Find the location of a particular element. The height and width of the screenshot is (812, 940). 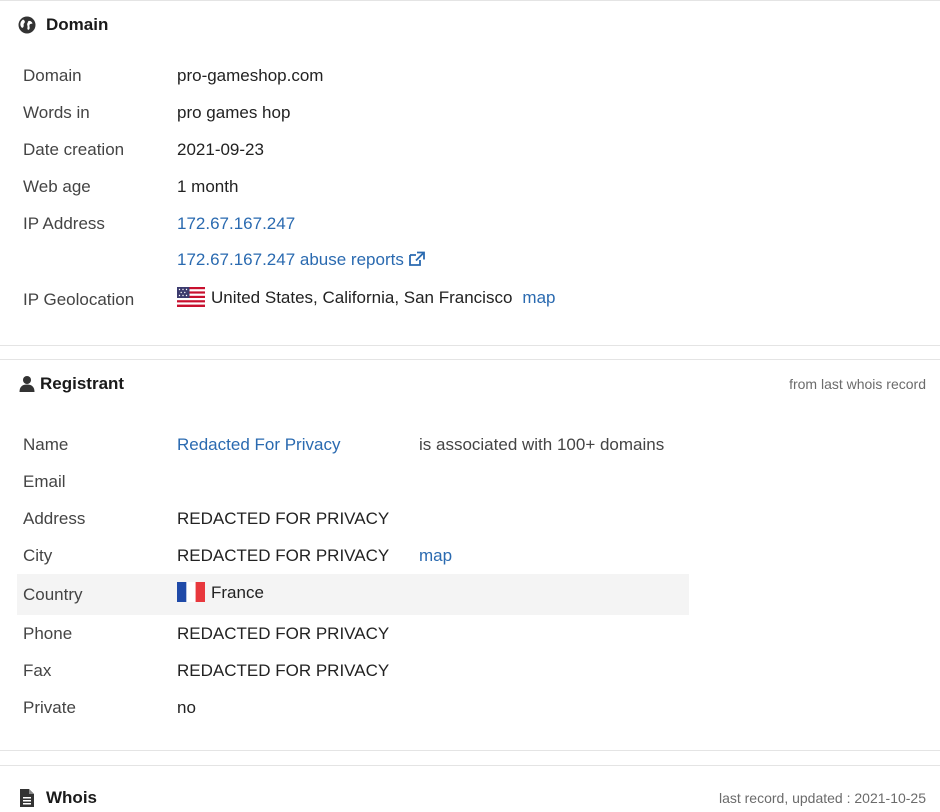

registrant-name-link: Redacted For Privacy is located at coordinates (258, 444).